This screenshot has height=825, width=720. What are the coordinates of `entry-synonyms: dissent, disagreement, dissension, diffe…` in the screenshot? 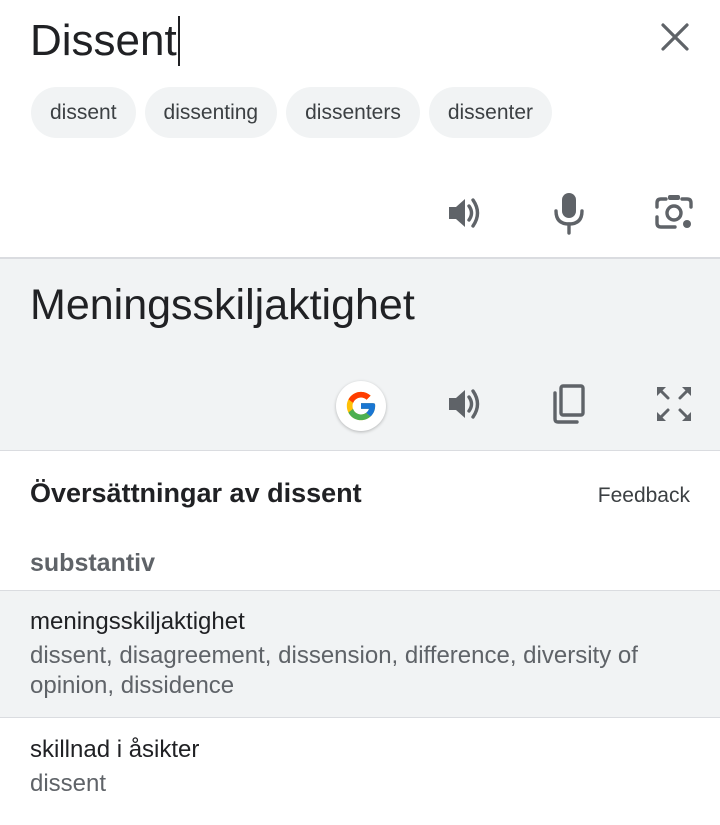 It's located at (334, 670).